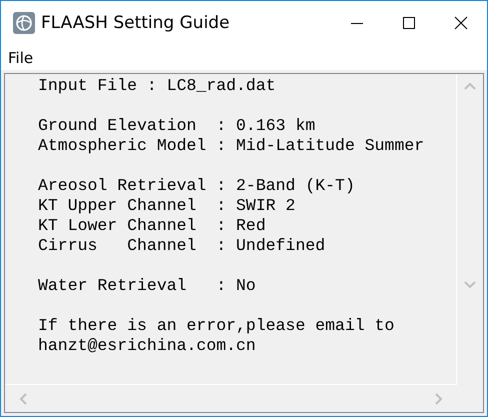  Describe the element at coordinates (152, 226) in the screenshot. I see `text-line: KT Lower Channel : Red` at that location.